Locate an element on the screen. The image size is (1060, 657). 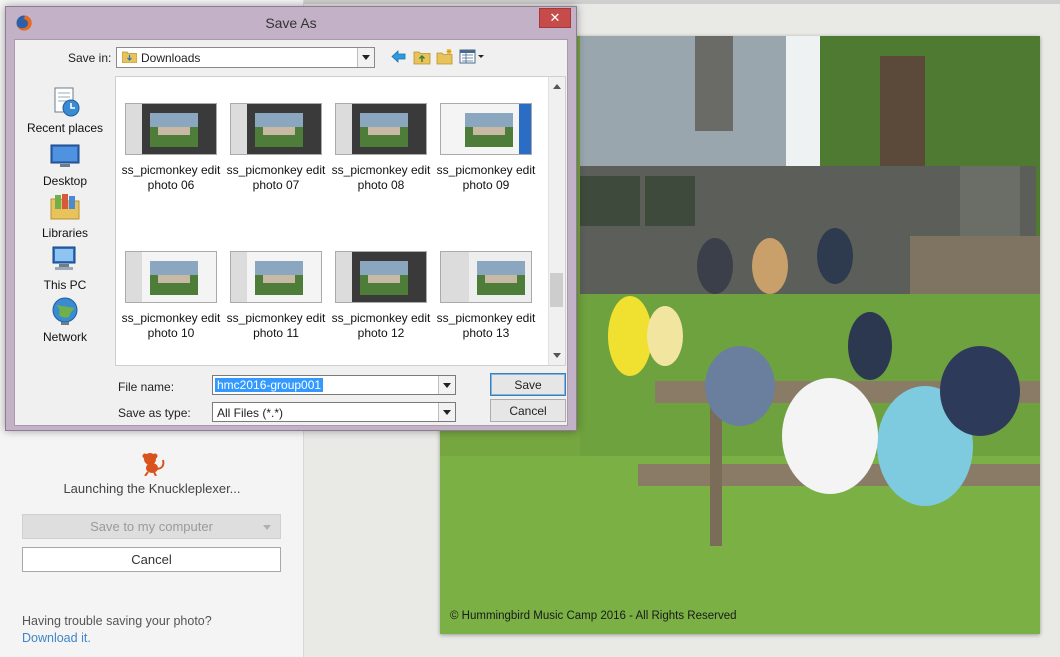
file-item: ss_picmonkey edit photo 07 is located at coordinates (276, 148).